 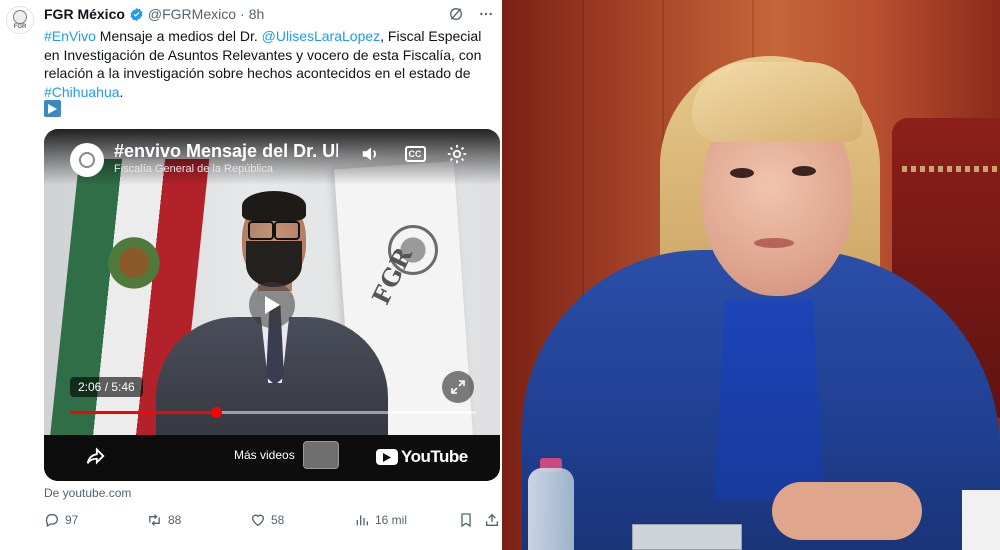 What do you see at coordinates (95, 458) in the screenshot?
I see `share-icon` at bounding box center [95, 458].